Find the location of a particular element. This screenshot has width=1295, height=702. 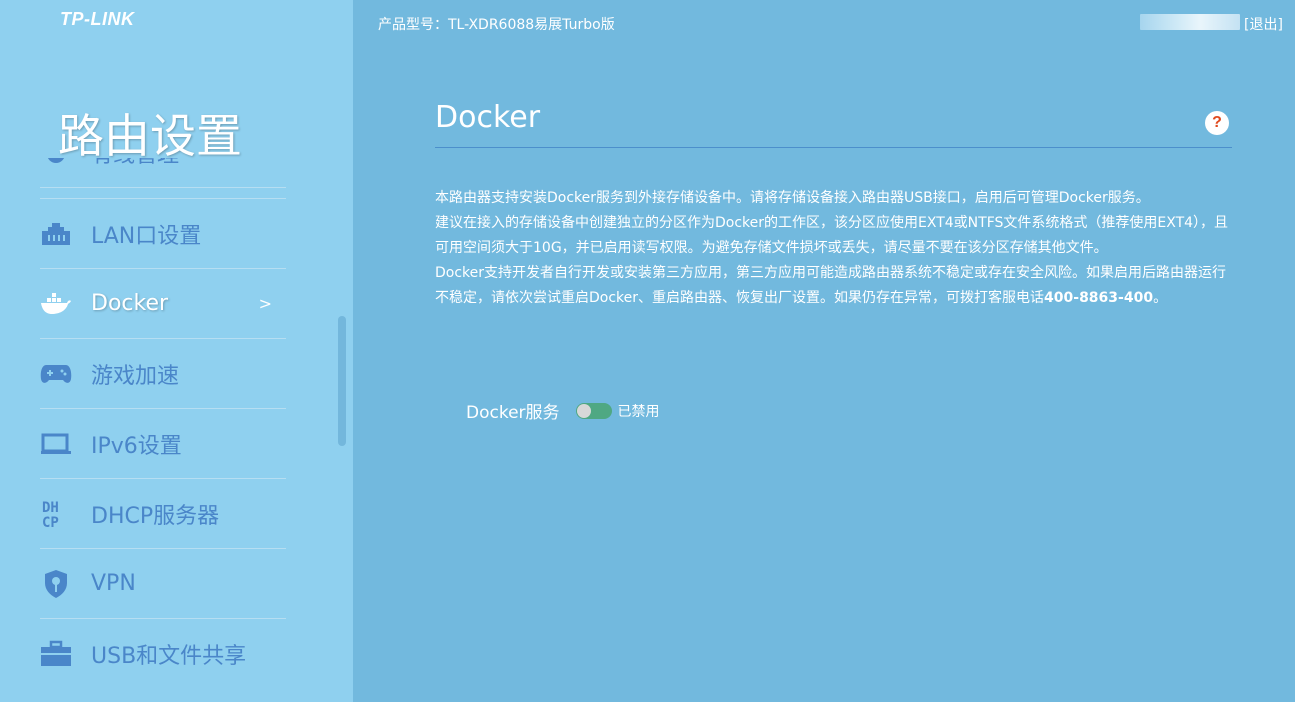

sidebar-item-label: VPN is located at coordinates (113, 583).